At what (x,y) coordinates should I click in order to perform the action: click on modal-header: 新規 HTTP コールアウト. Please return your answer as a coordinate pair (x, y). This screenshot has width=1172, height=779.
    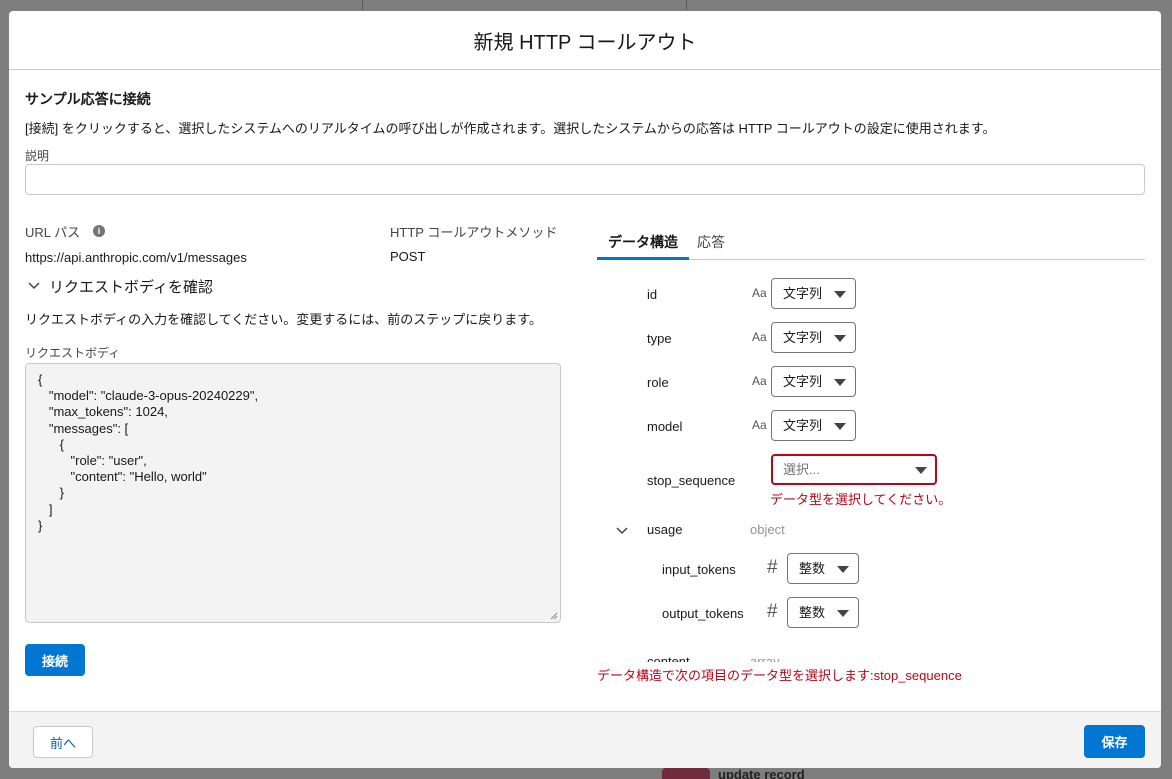
    Looking at the image, I should click on (585, 40).